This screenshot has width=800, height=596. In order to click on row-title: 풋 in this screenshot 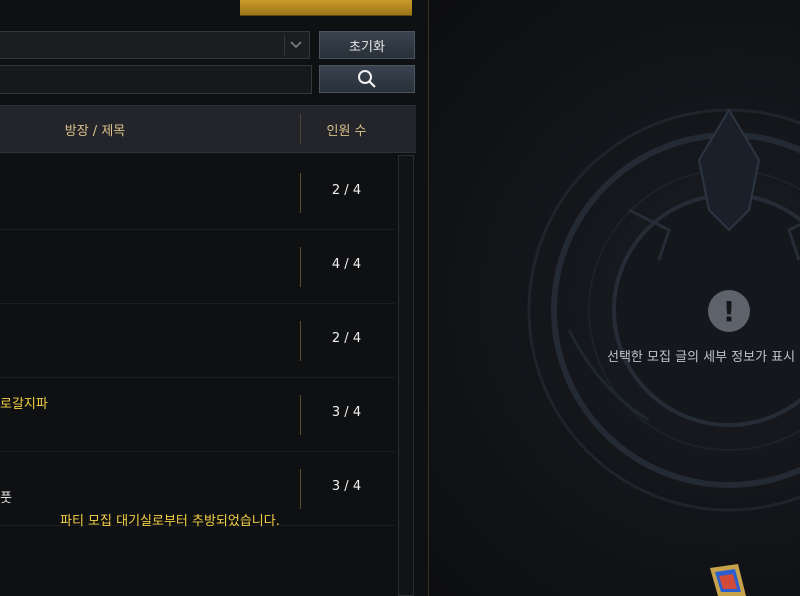, I will do `click(6, 498)`.